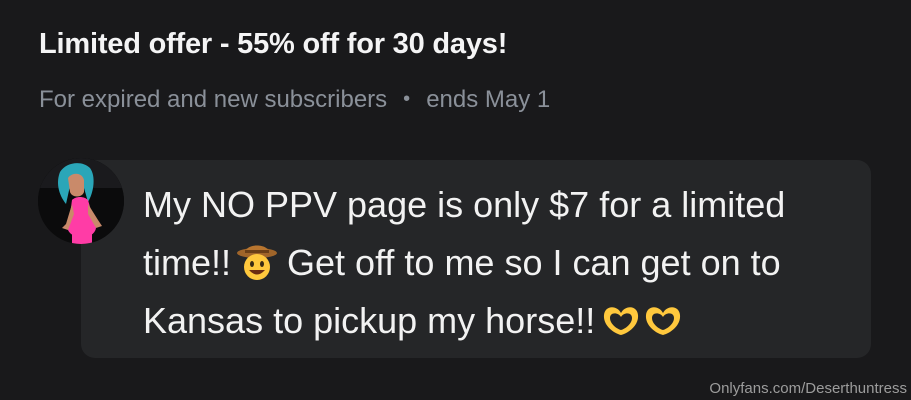 This screenshot has width=911, height=400. I want to click on message-line-3-text: Kansas to pickup my horse!!, so click(369, 320).